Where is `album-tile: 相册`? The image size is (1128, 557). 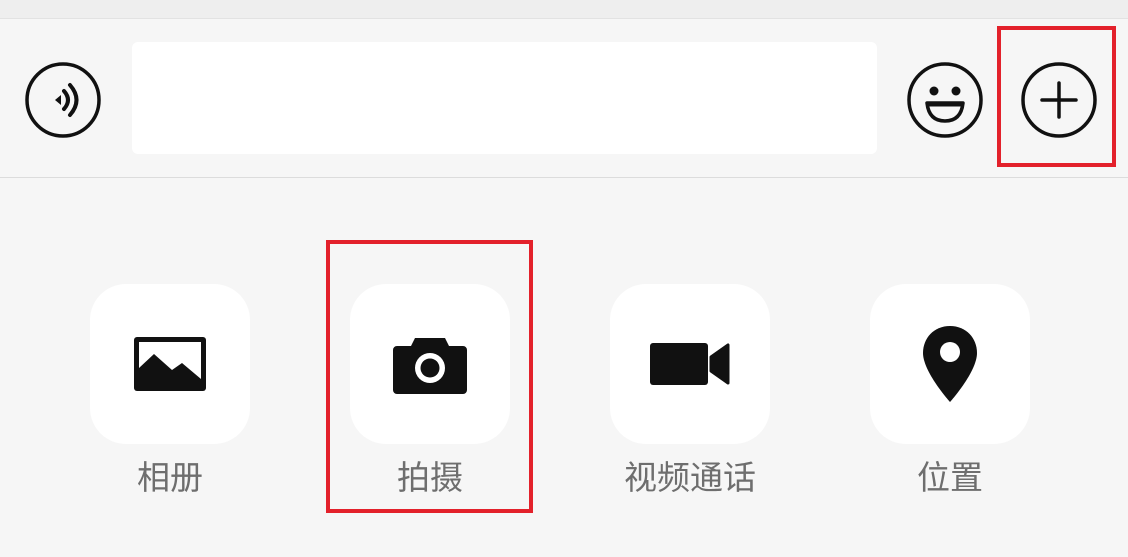 album-tile: 相册 is located at coordinates (170, 404).